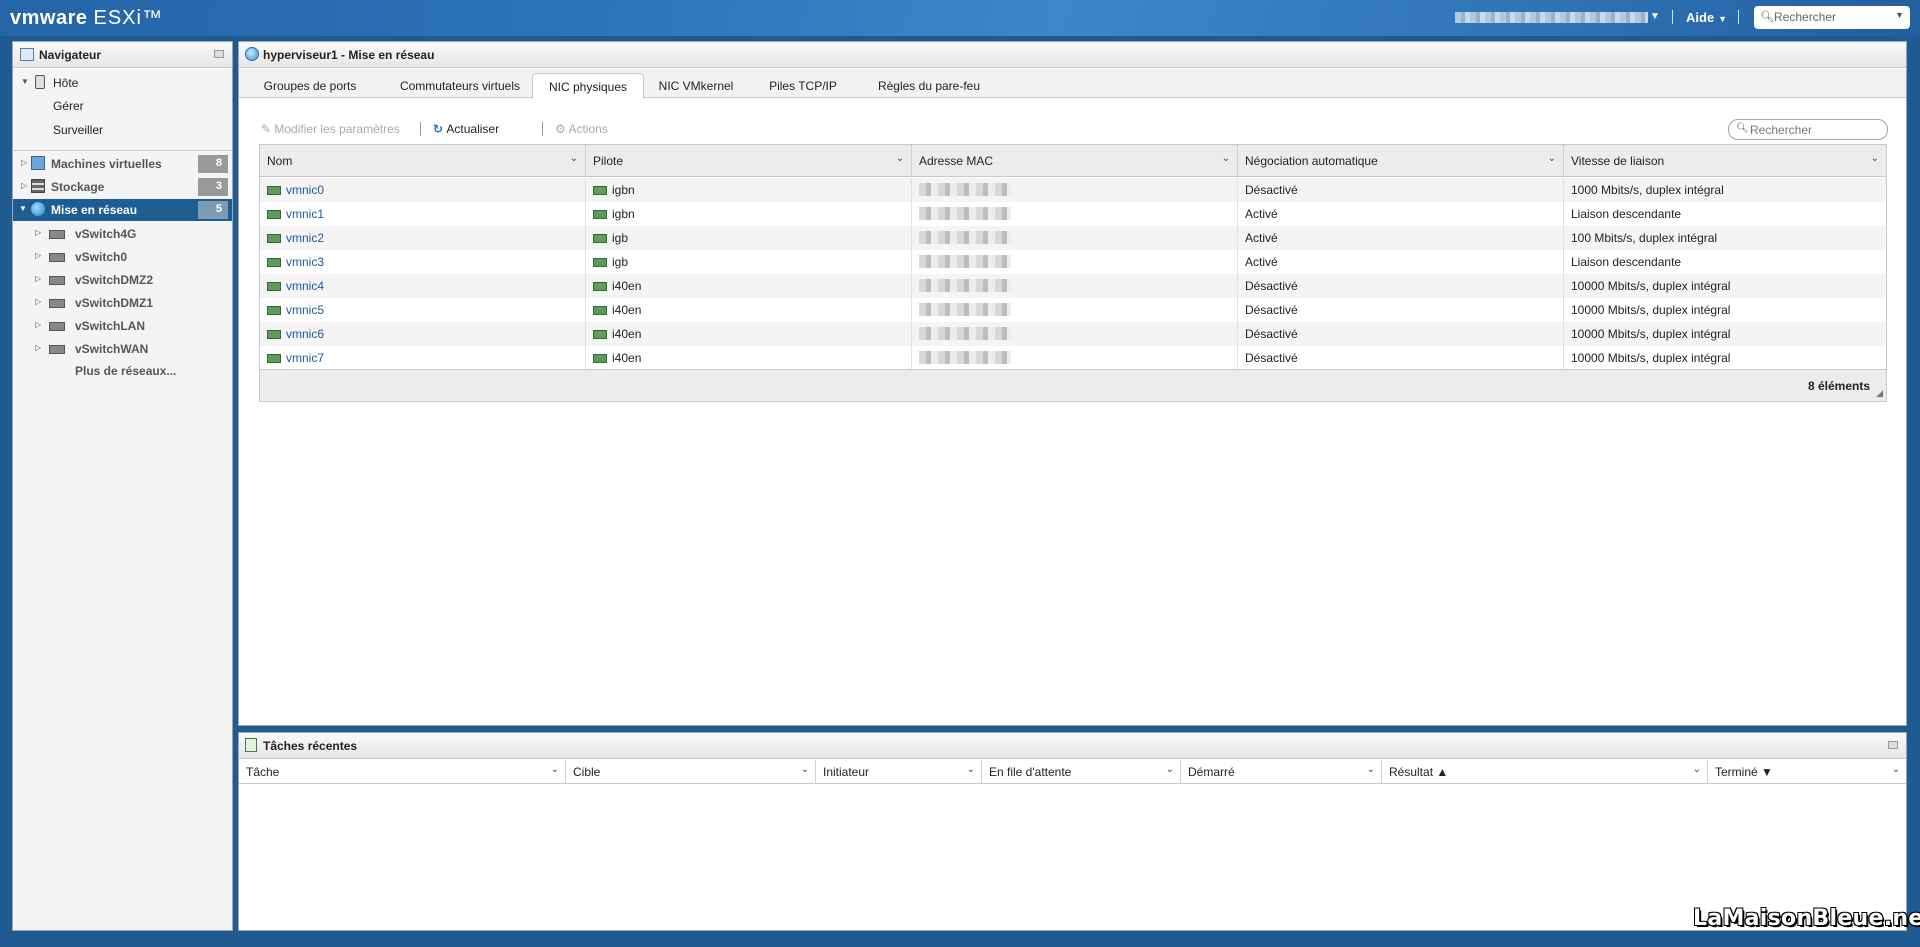 The height and width of the screenshot is (947, 1920). I want to click on column-header-started: Démarré ⌄, so click(1281, 772).